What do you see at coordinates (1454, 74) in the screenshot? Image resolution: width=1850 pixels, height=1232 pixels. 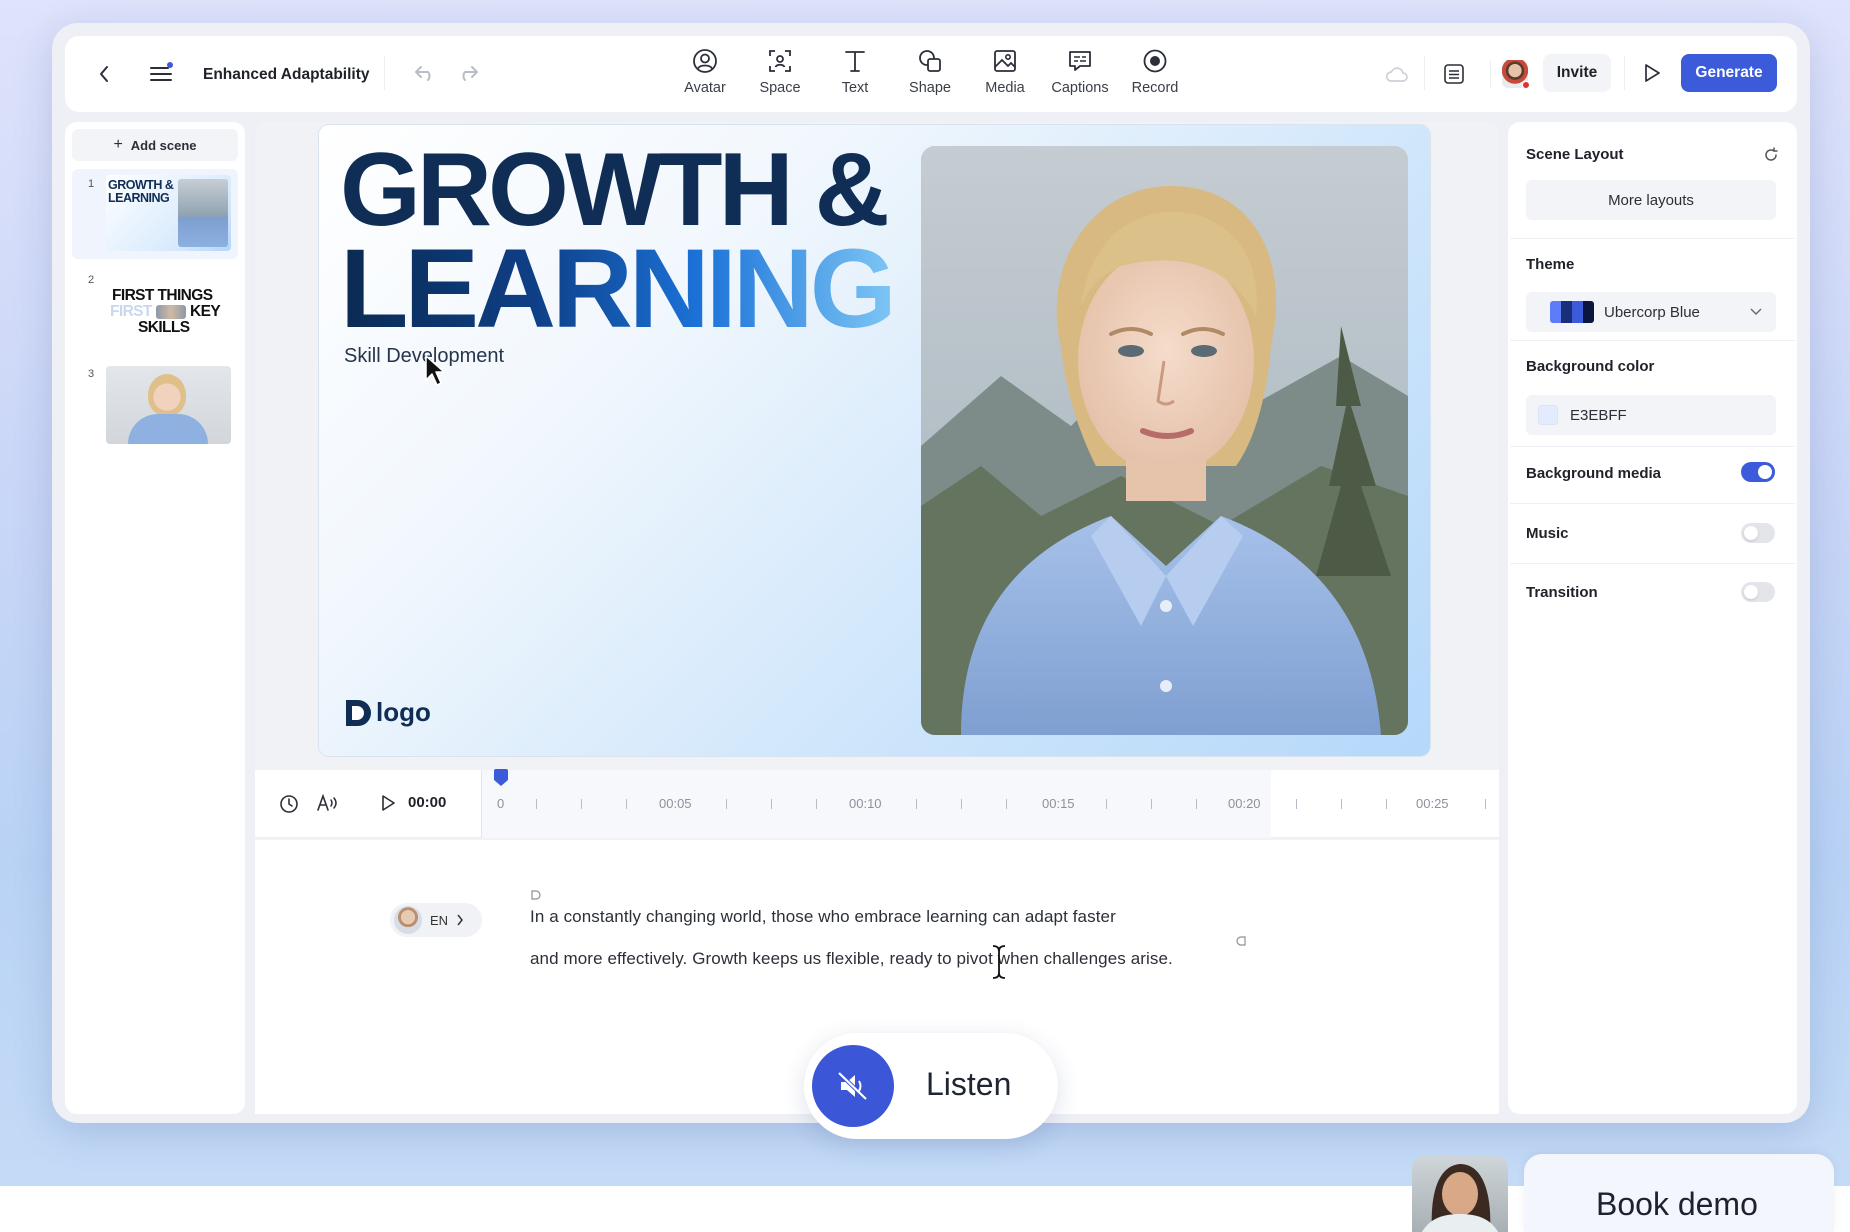 I see `notes-icon` at bounding box center [1454, 74].